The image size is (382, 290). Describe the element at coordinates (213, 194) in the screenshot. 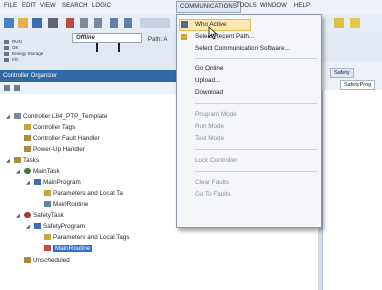

I see `menu-item-go-to-faults: Go To Faults` at that location.